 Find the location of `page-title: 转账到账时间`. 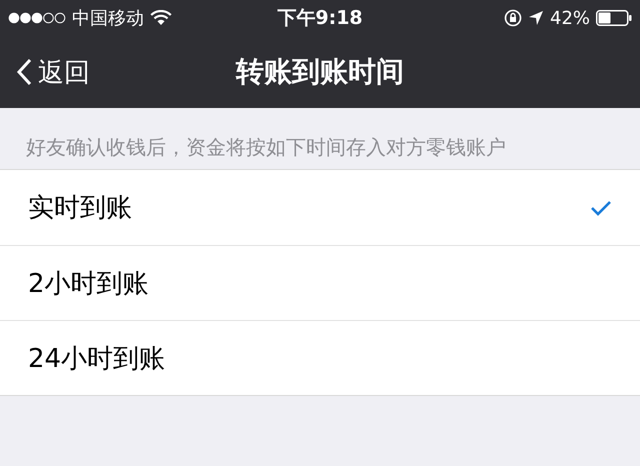

page-title: 转账到账时间 is located at coordinates (320, 71).